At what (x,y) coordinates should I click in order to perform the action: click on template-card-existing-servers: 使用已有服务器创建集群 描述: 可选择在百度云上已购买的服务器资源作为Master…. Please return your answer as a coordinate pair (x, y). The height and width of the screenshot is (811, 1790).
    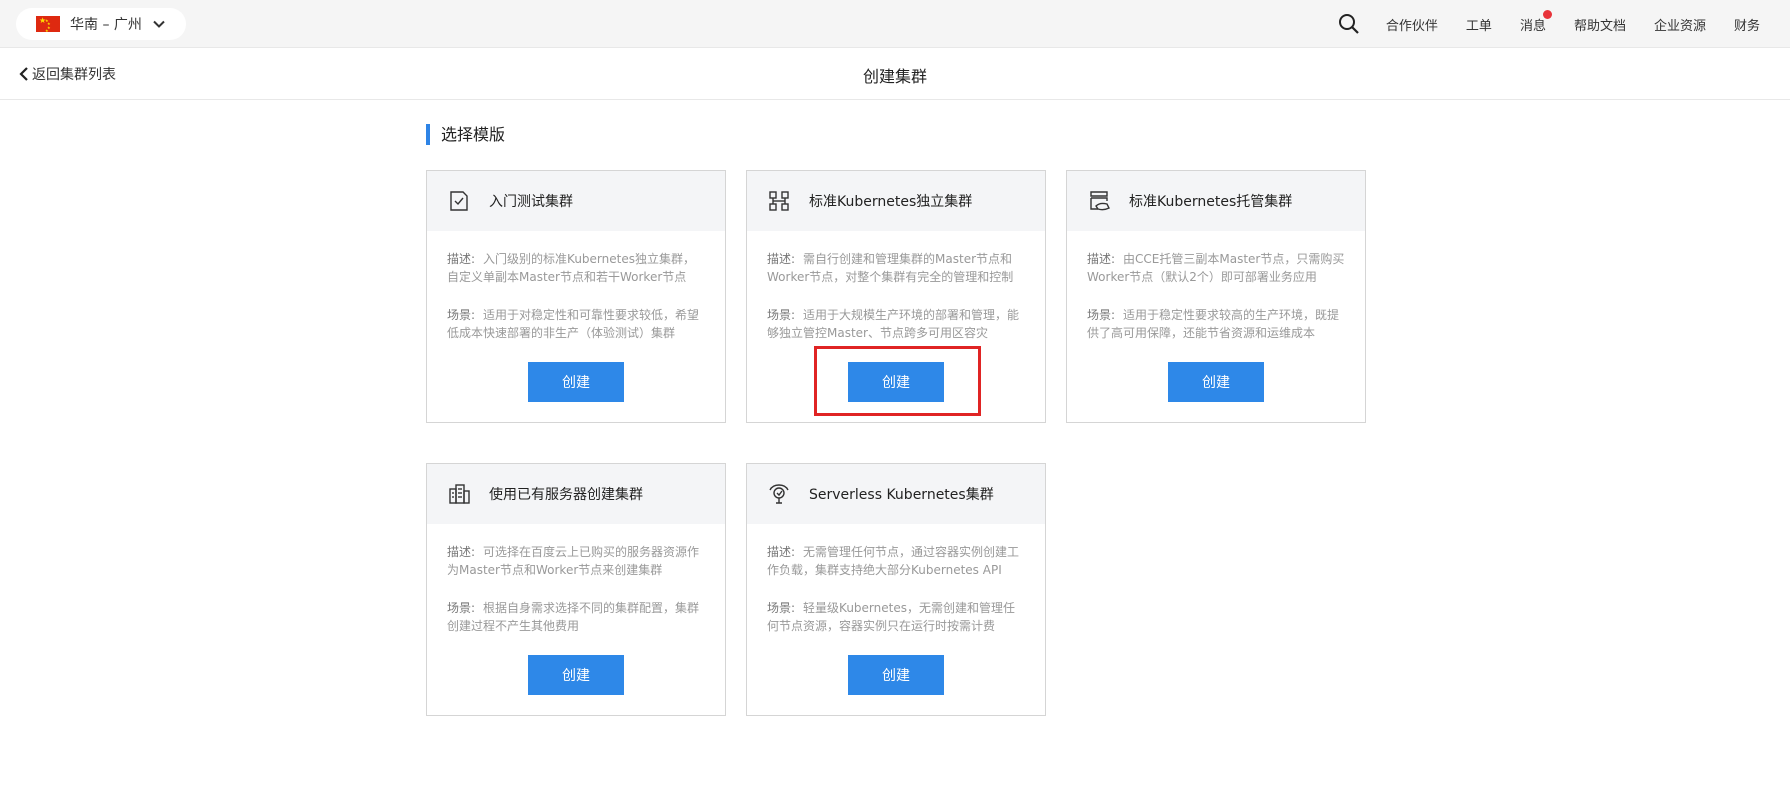
    Looking at the image, I should click on (576, 589).